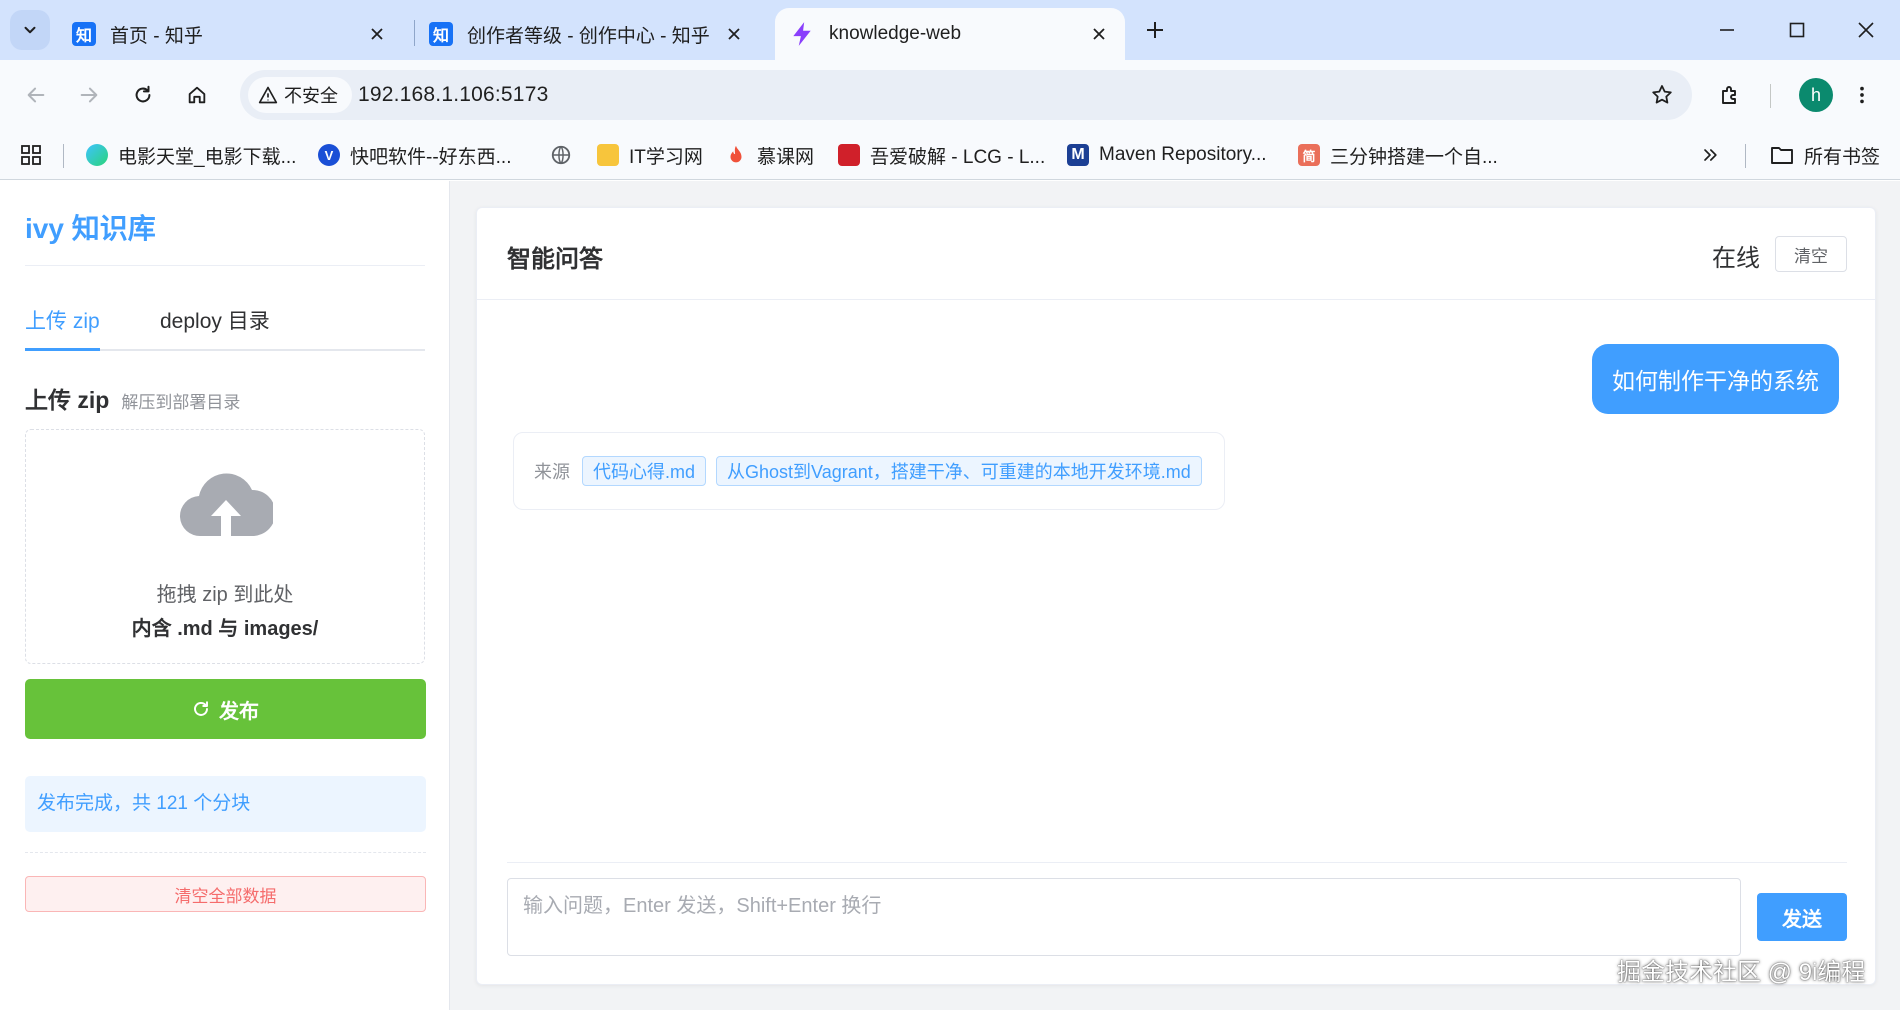 This screenshot has width=1900, height=1010. Describe the element at coordinates (1715, 379) in the screenshot. I see `user-message-bubble: 如何制作干净的系统` at that location.